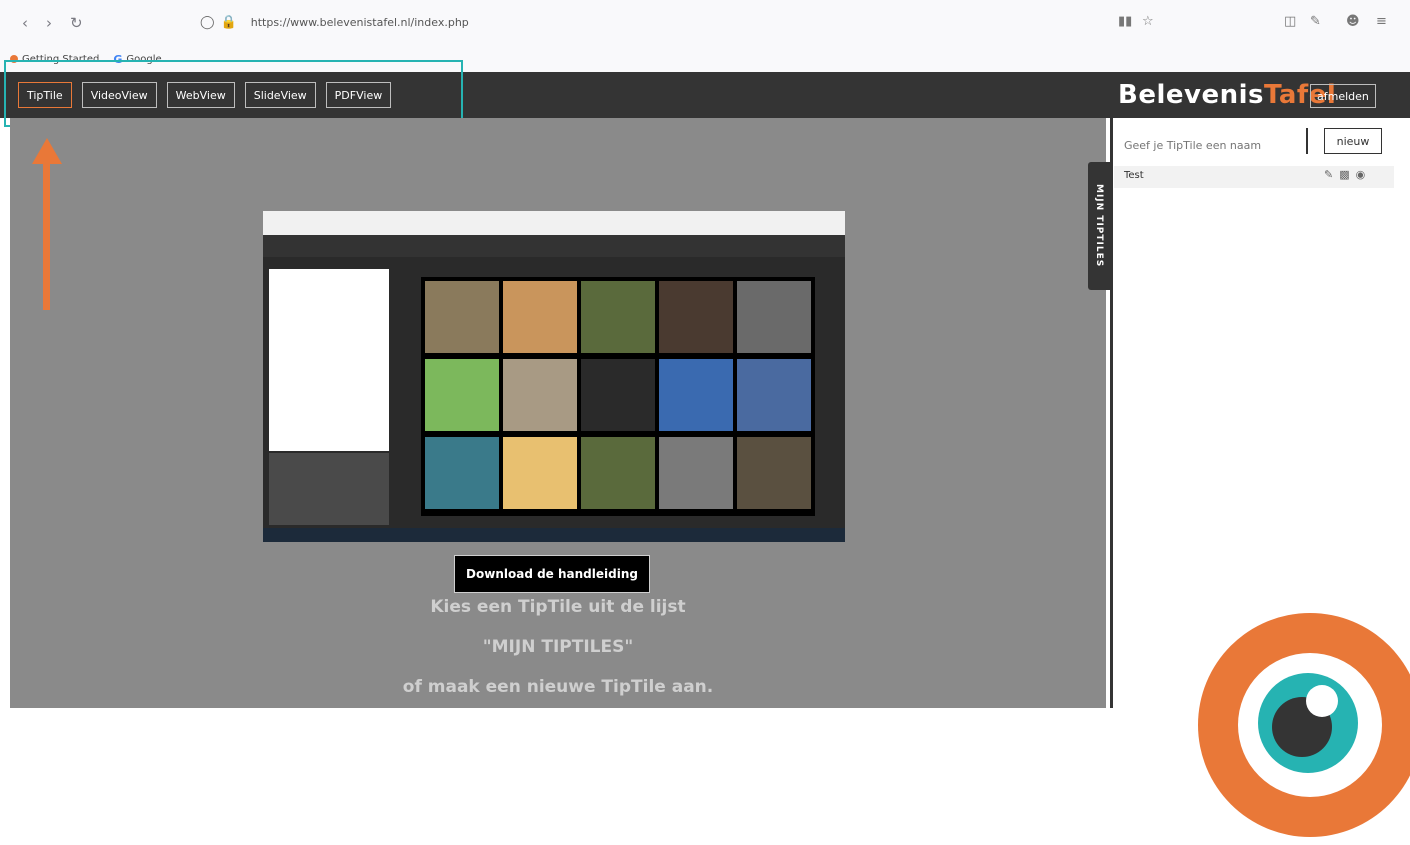 This screenshot has height=845, width=1410. I want to click on trash-icon: ▩, so click(1344, 174).